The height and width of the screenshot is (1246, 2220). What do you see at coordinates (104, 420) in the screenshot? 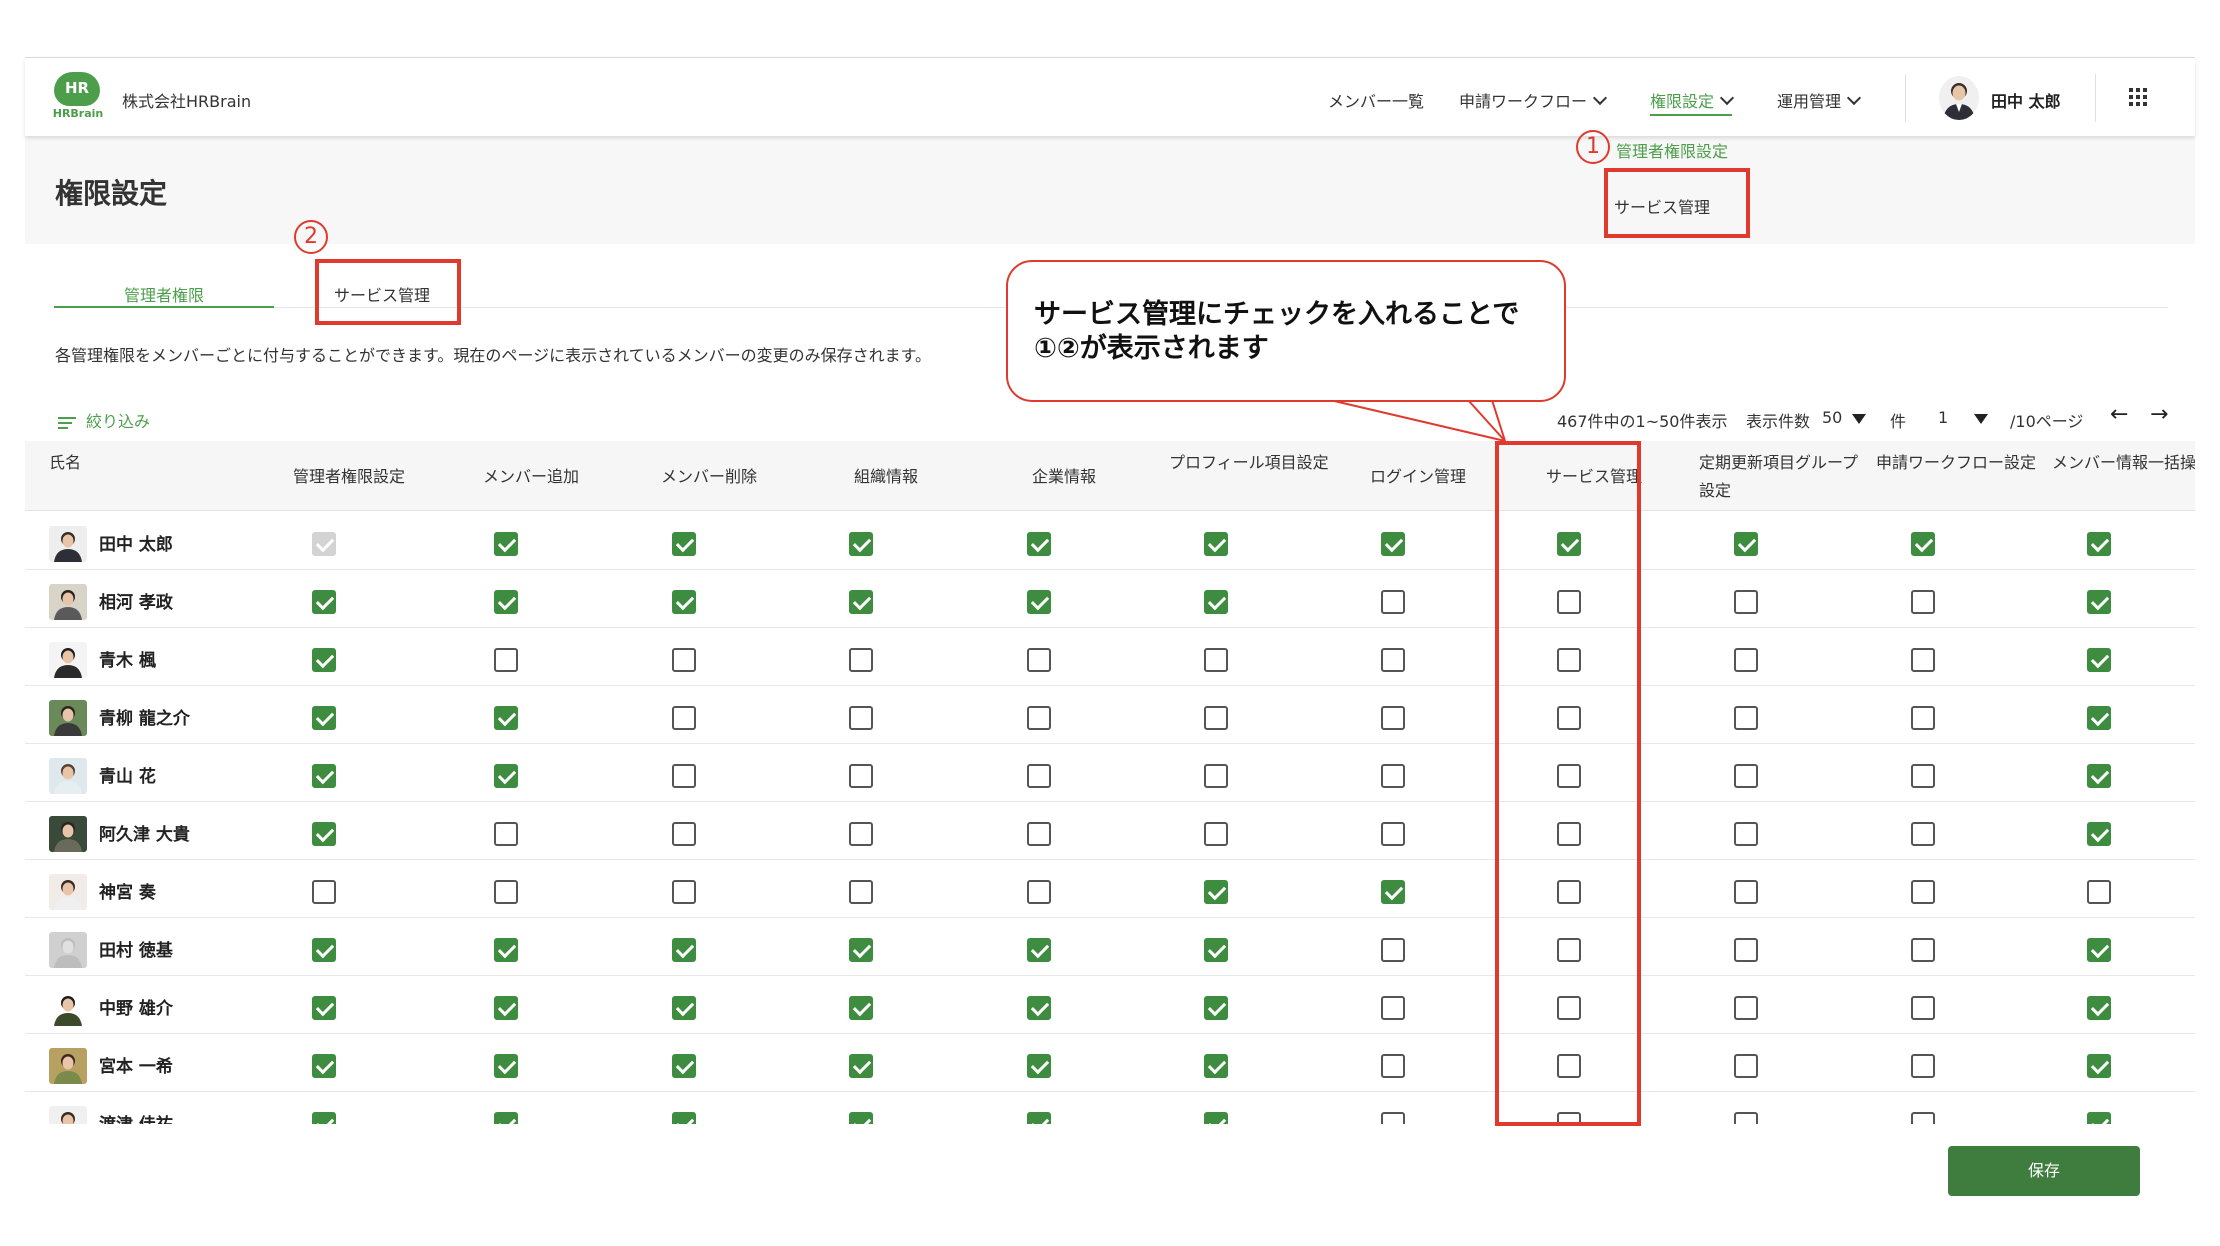
I see `filter-button: 絞り込み` at bounding box center [104, 420].